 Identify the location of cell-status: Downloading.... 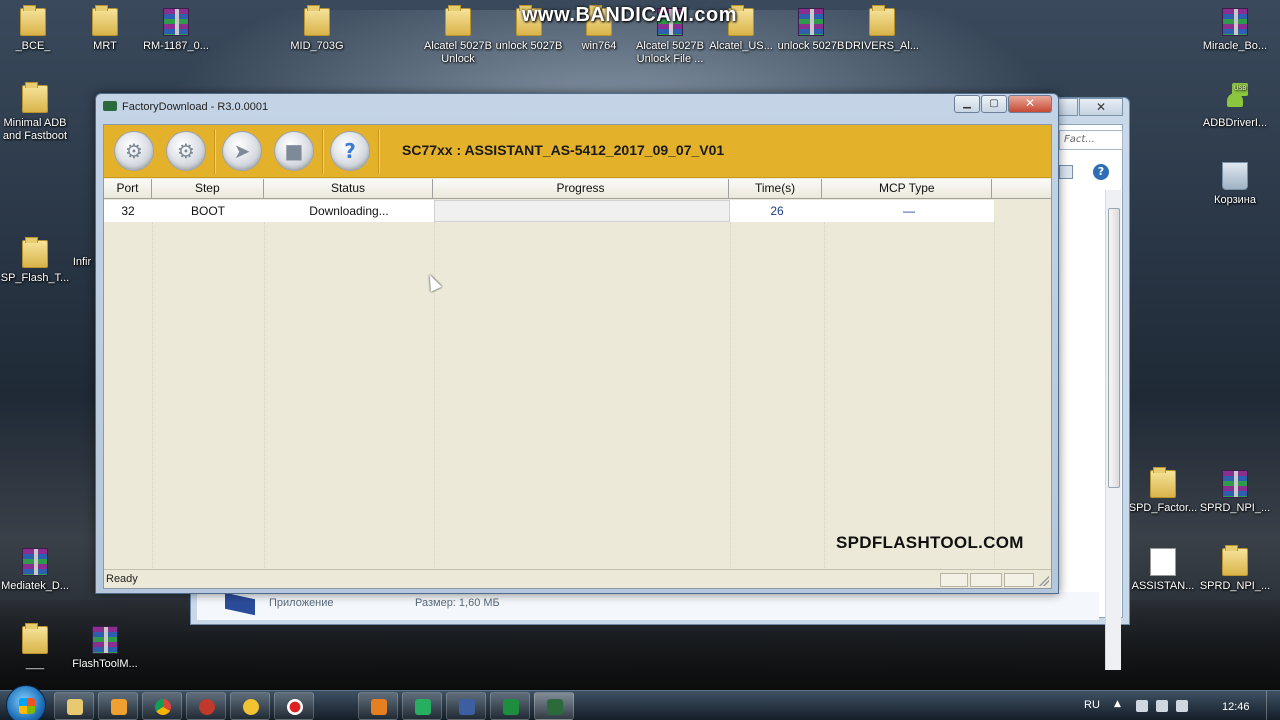
(349, 211).